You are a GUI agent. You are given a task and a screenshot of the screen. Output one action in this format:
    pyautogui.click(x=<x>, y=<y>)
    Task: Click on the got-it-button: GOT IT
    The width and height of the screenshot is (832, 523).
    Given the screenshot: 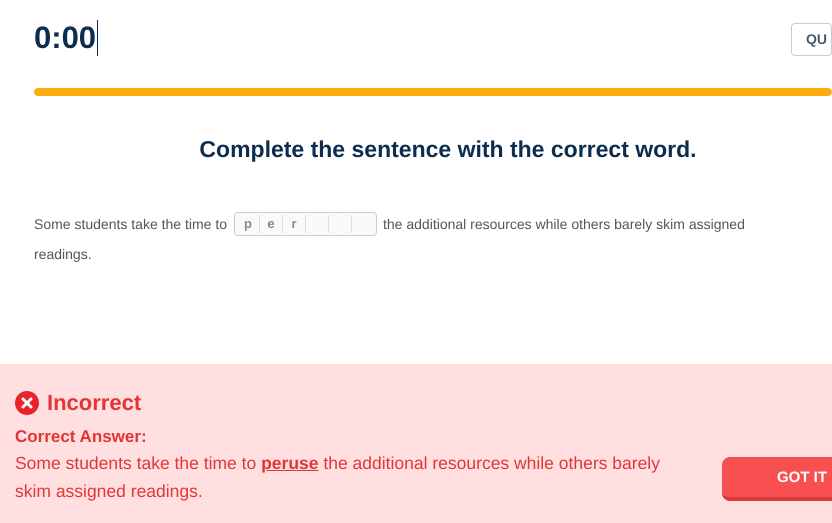 What is the action you would take?
    pyautogui.click(x=777, y=479)
    